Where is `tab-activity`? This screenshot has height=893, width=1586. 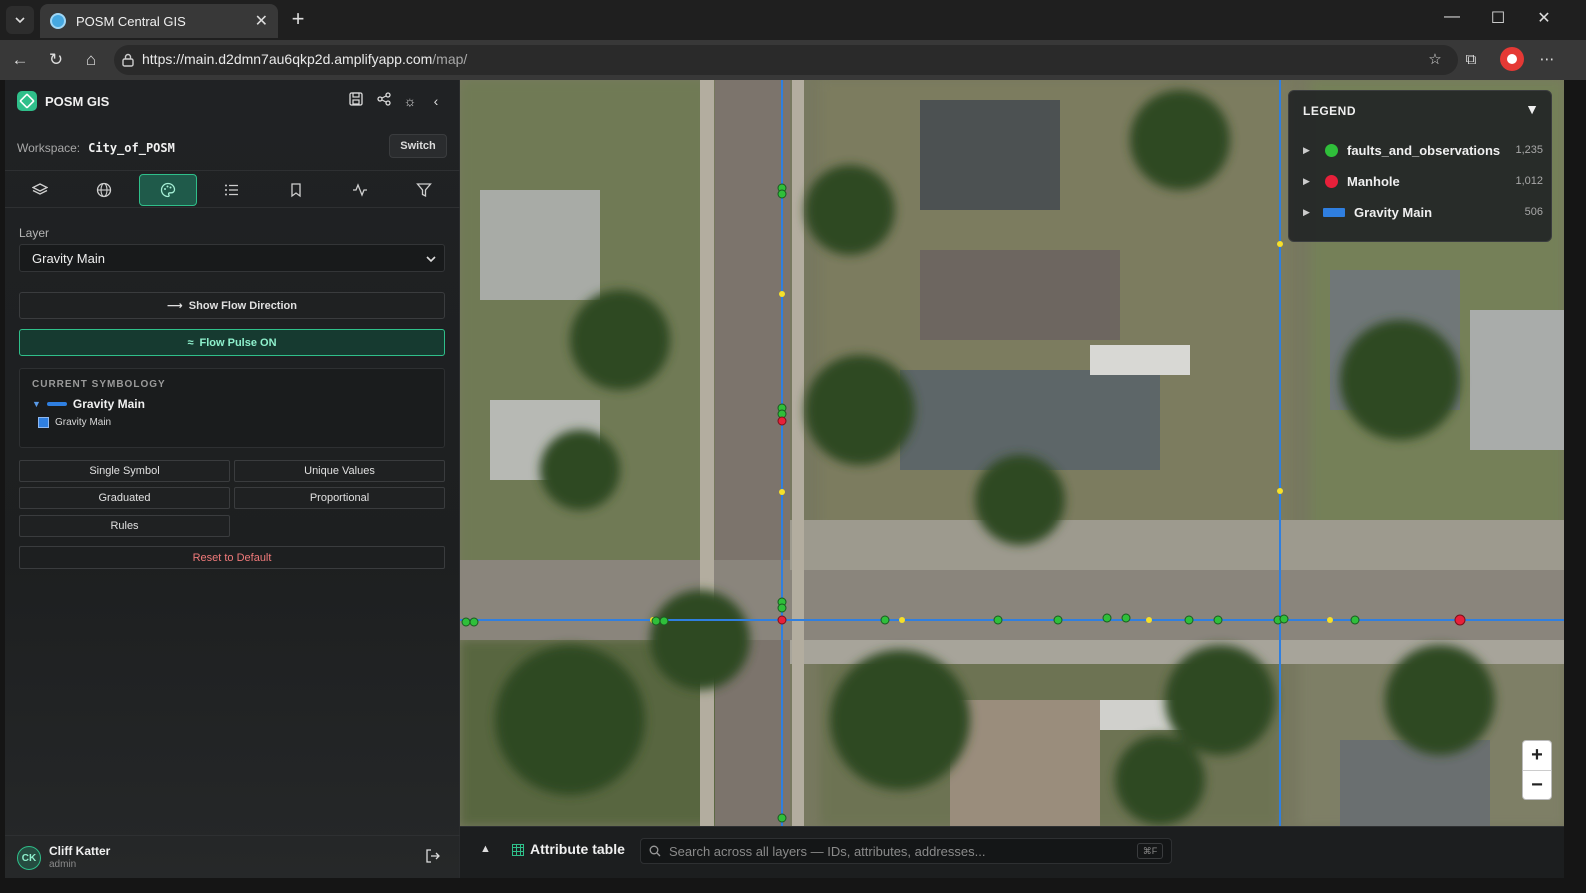 tab-activity is located at coordinates (360, 190).